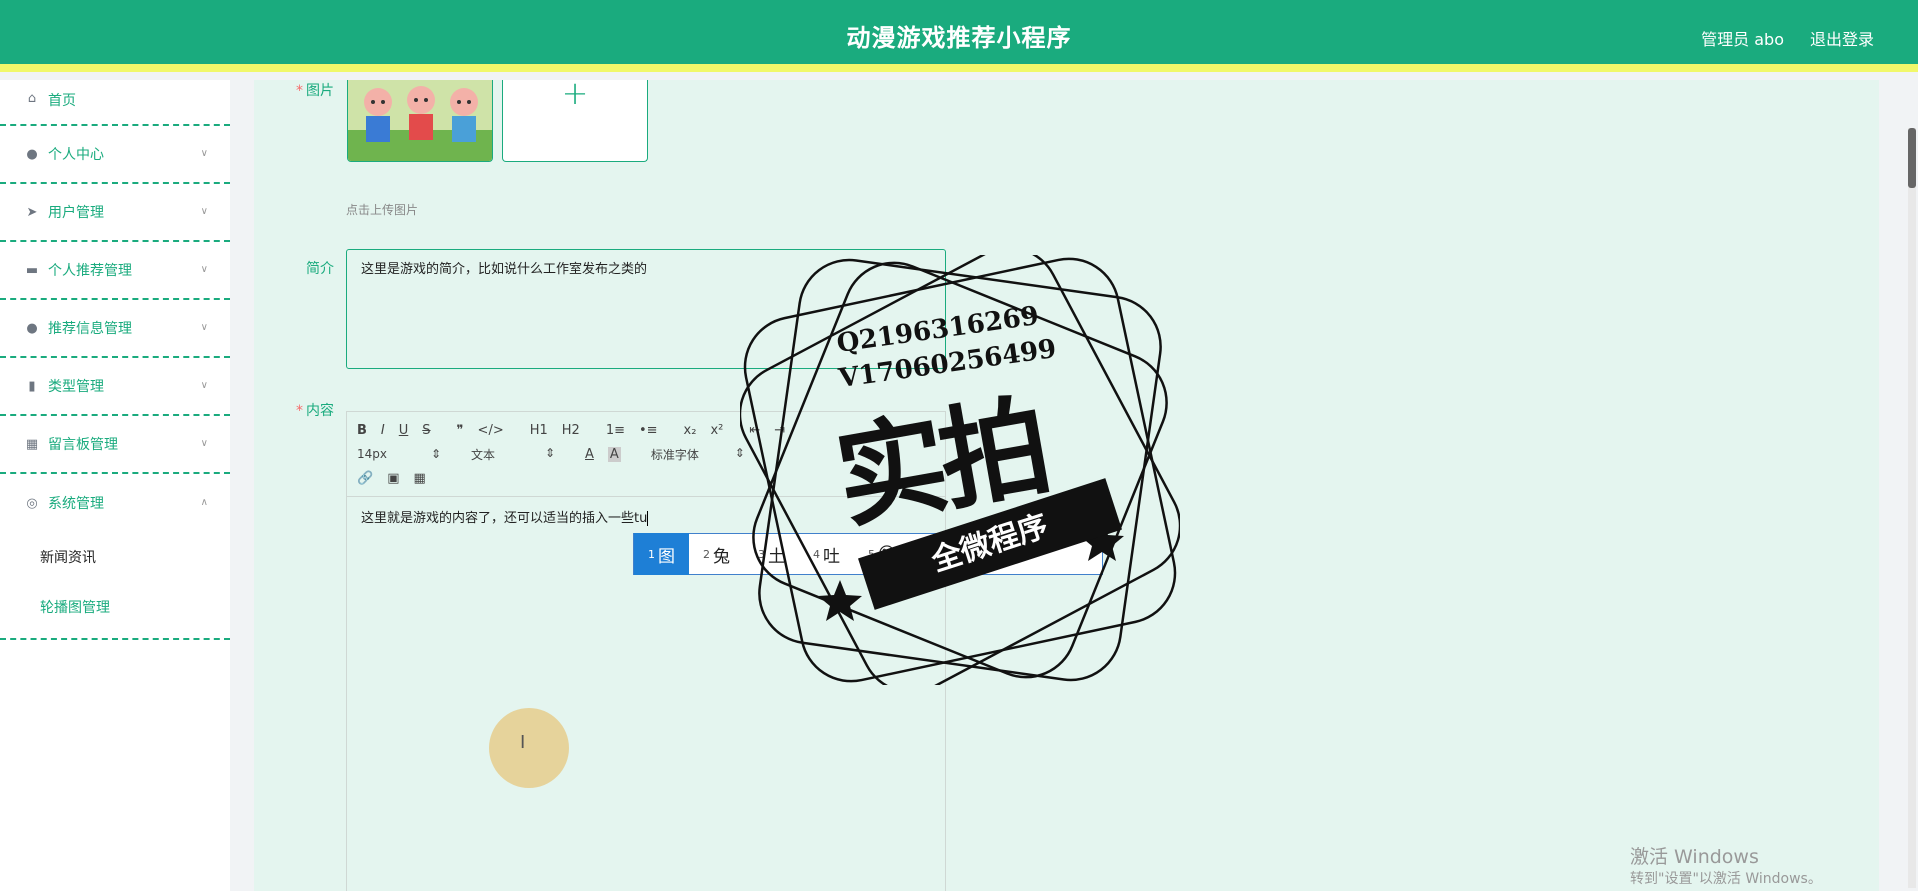 This screenshot has width=1918, height=891. I want to click on outdent-button: ⇤, so click(754, 430).